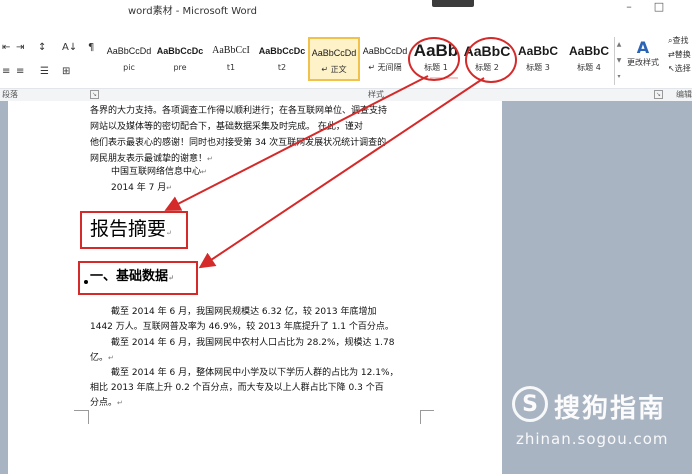 This screenshot has width=692, height=474. I want to click on gallery-scroll: ▲ ▼ ▾, so click(618, 61).